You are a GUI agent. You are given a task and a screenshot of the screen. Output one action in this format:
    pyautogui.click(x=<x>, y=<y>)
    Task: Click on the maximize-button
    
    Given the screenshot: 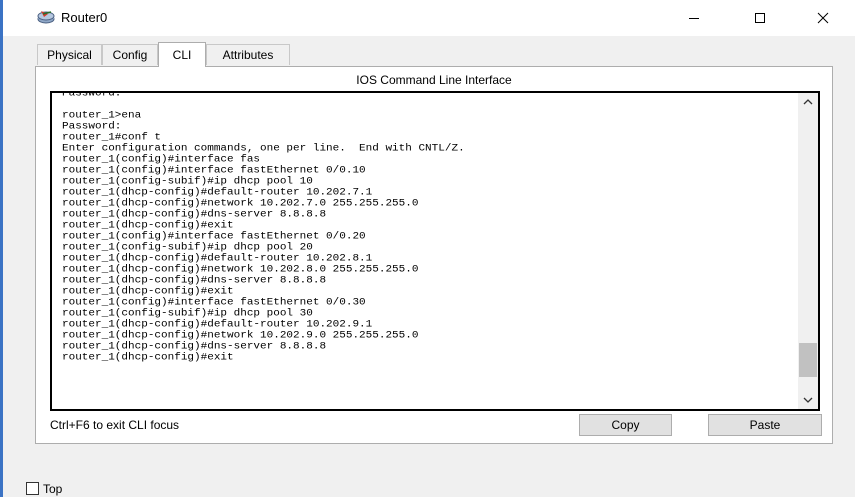 What is the action you would take?
    pyautogui.click(x=760, y=18)
    